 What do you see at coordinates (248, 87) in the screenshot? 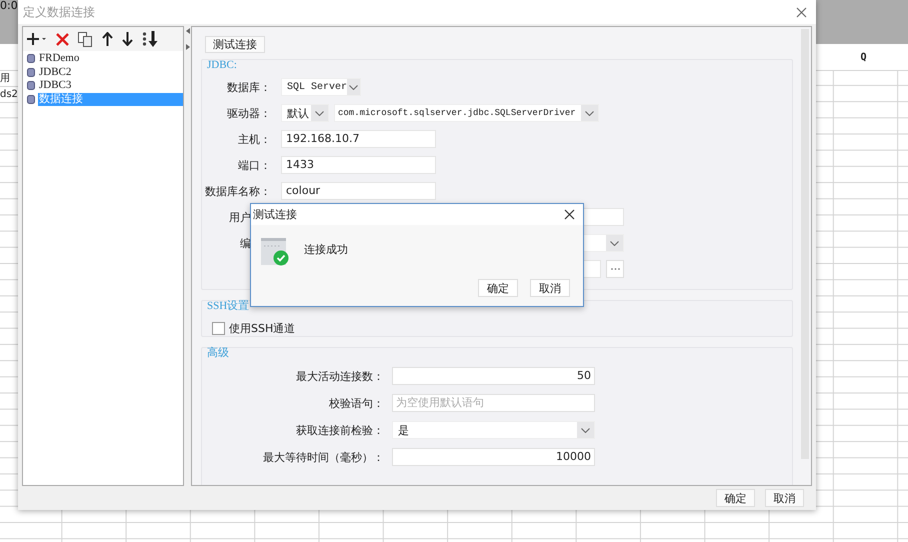
I see `field-label: 数据库：` at bounding box center [248, 87].